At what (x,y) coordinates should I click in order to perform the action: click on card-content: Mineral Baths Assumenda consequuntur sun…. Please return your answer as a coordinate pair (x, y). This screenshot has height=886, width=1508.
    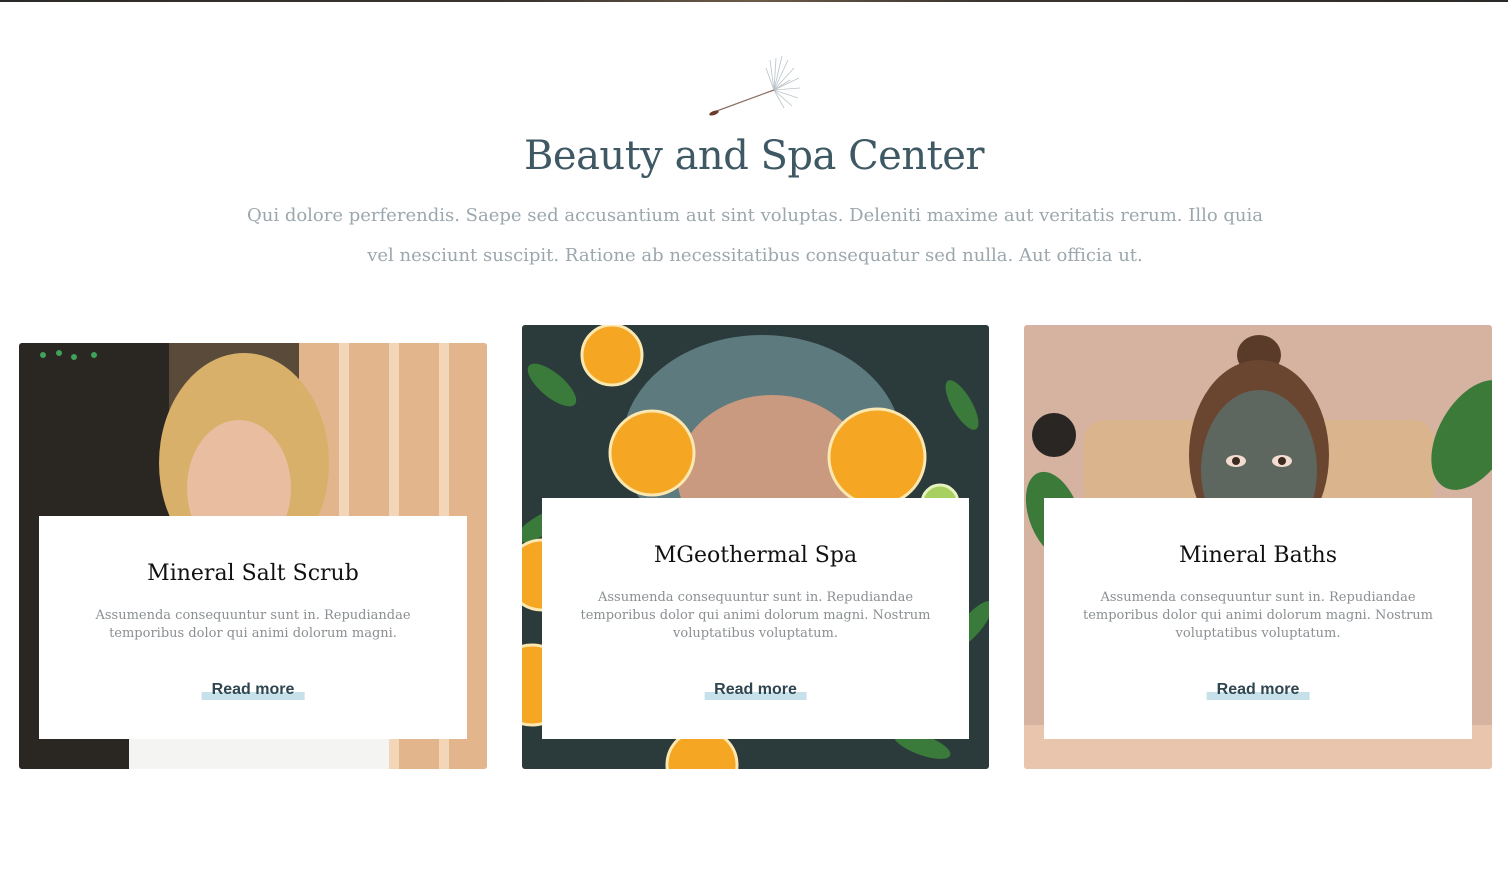
    Looking at the image, I should click on (1258, 618).